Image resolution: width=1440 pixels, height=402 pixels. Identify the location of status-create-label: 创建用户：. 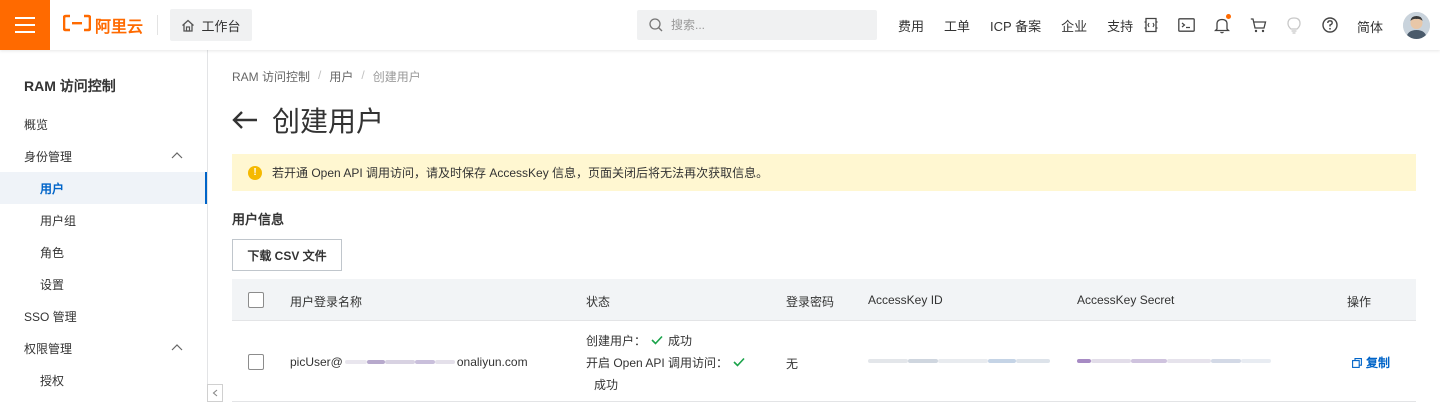
(616, 340).